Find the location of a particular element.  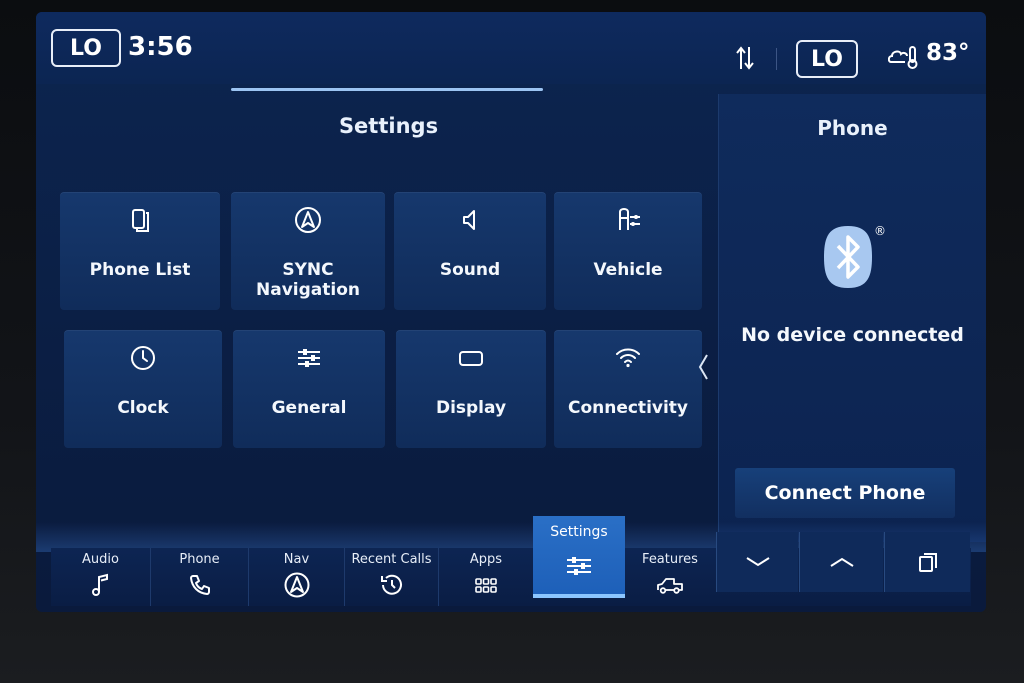

apps-grid-icon is located at coordinates (486, 585).